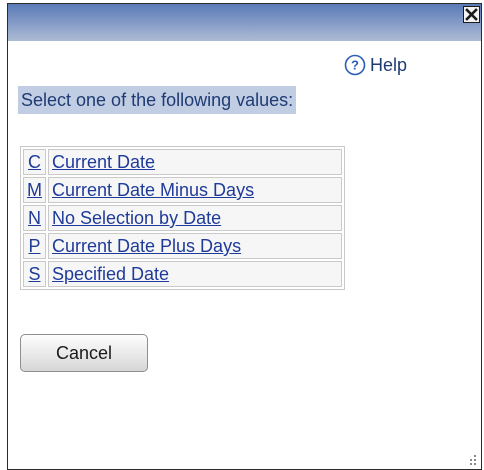 This screenshot has height=470, width=484. What do you see at coordinates (195, 162) in the screenshot?
I see `value-description-cell: Current Date` at bounding box center [195, 162].